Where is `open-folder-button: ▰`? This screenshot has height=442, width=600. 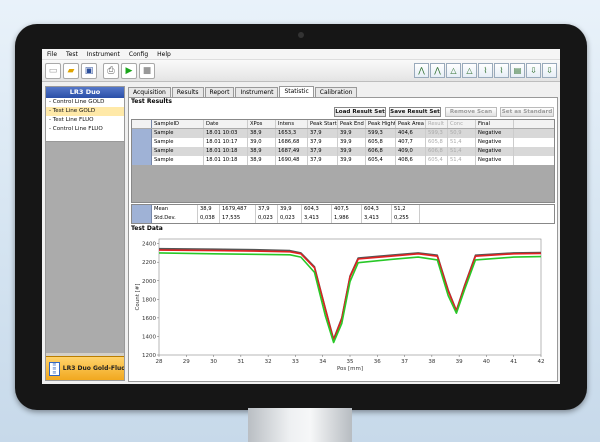
open-folder-button: ▰ is located at coordinates (71, 70).